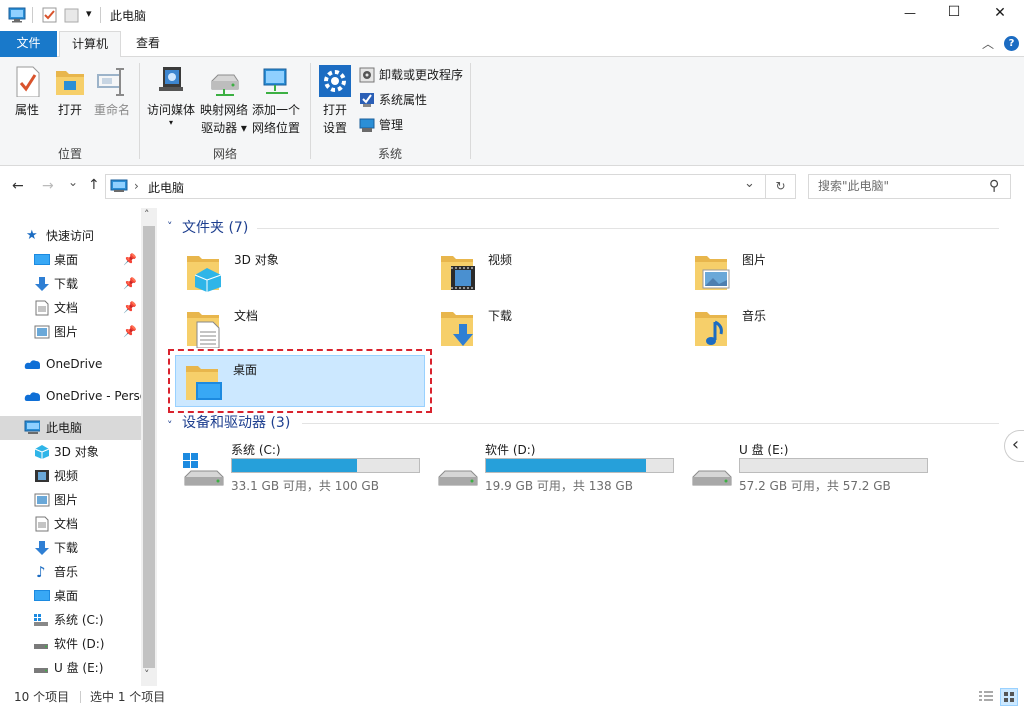  Describe the element at coordinates (42, 524) in the screenshot. I see `document-icon` at that location.